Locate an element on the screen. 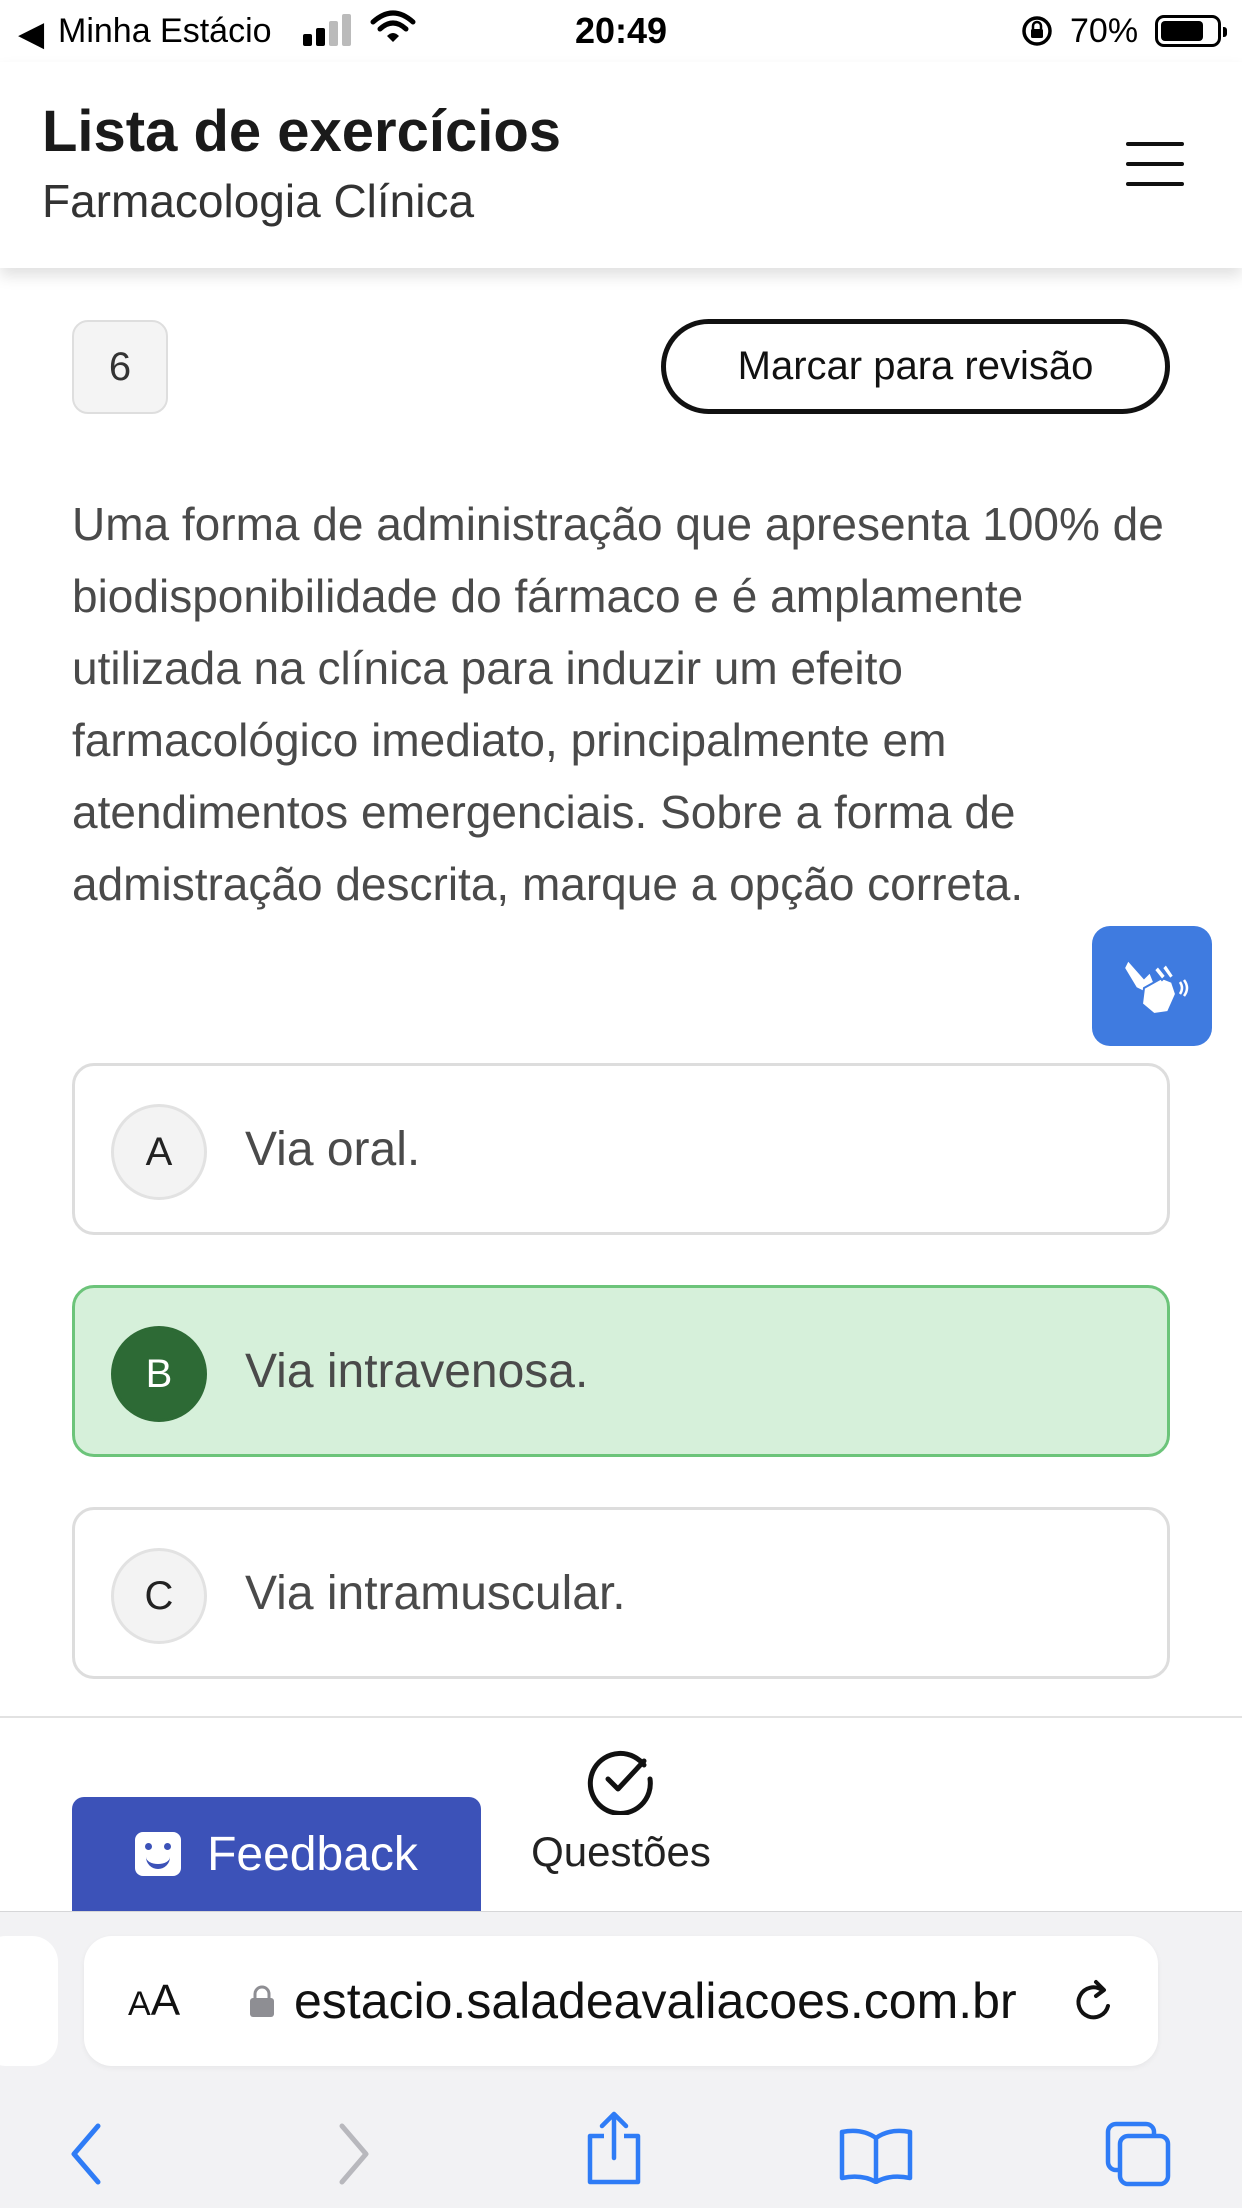 The width and height of the screenshot is (1242, 2208). clock: 20:49 is located at coordinates (621, 30).